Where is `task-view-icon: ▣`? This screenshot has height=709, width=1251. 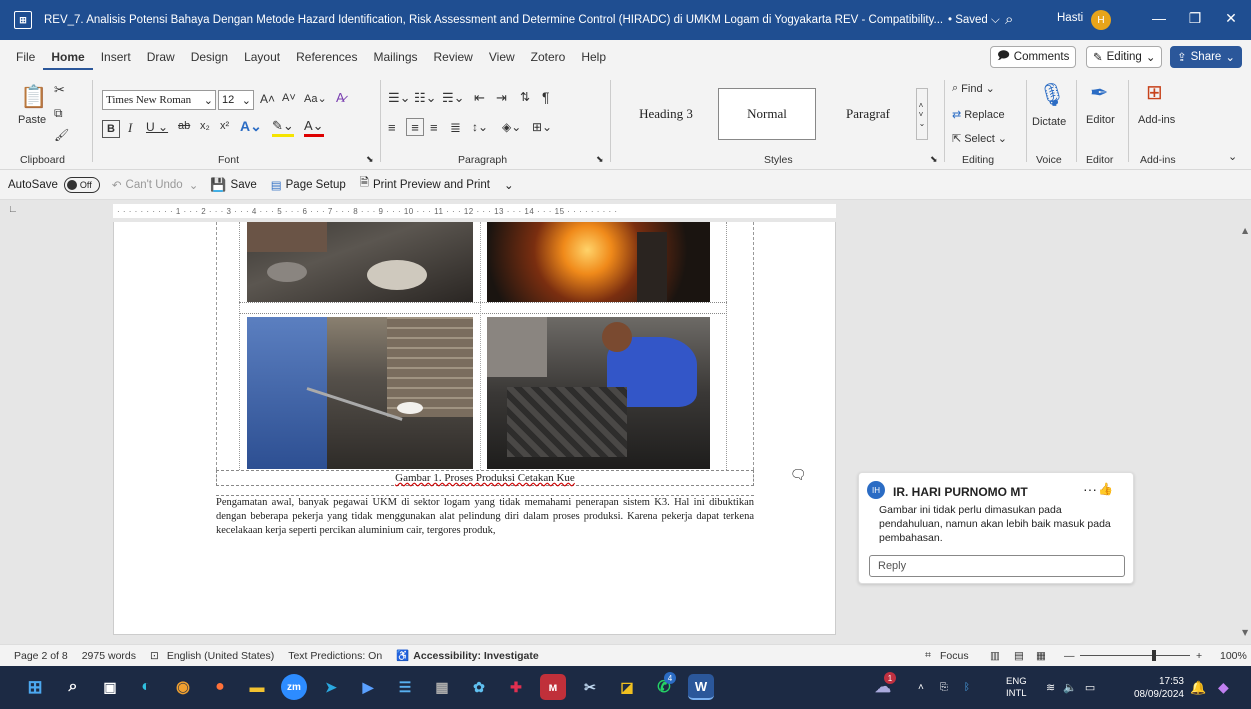 task-view-icon: ▣ is located at coordinates (110, 687).